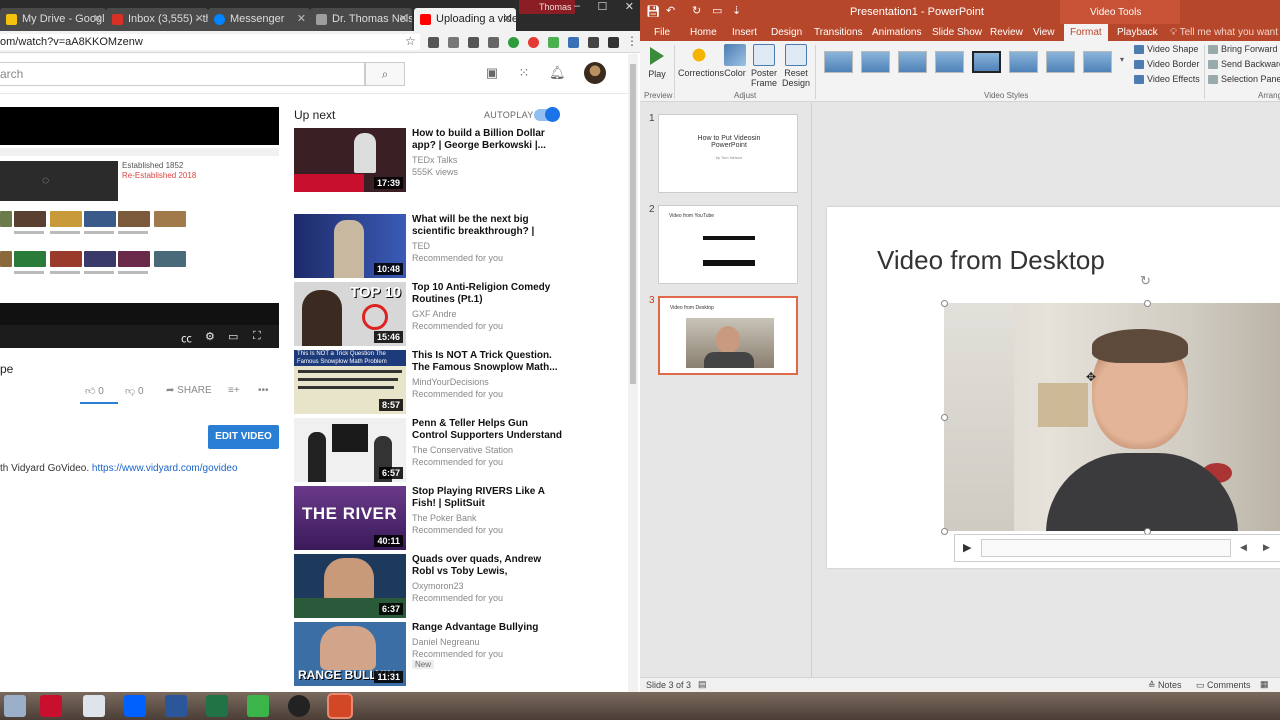  What do you see at coordinates (259, 19) in the screenshot?
I see `tab-messenger: Messenger ✕` at bounding box center [259, 19].